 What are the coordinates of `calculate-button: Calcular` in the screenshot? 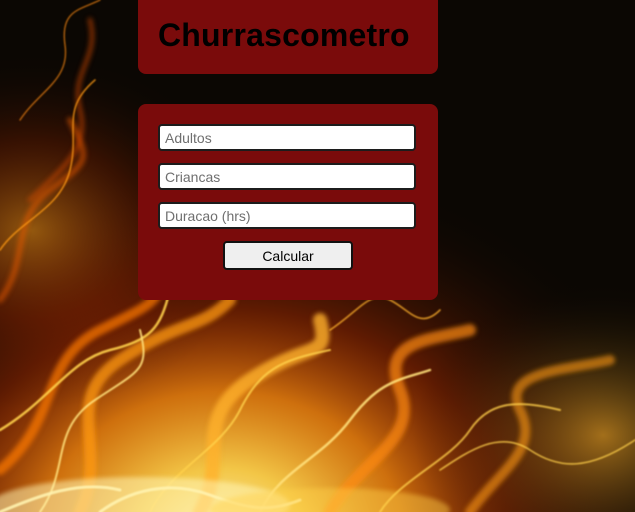 It's located at (288, 255).